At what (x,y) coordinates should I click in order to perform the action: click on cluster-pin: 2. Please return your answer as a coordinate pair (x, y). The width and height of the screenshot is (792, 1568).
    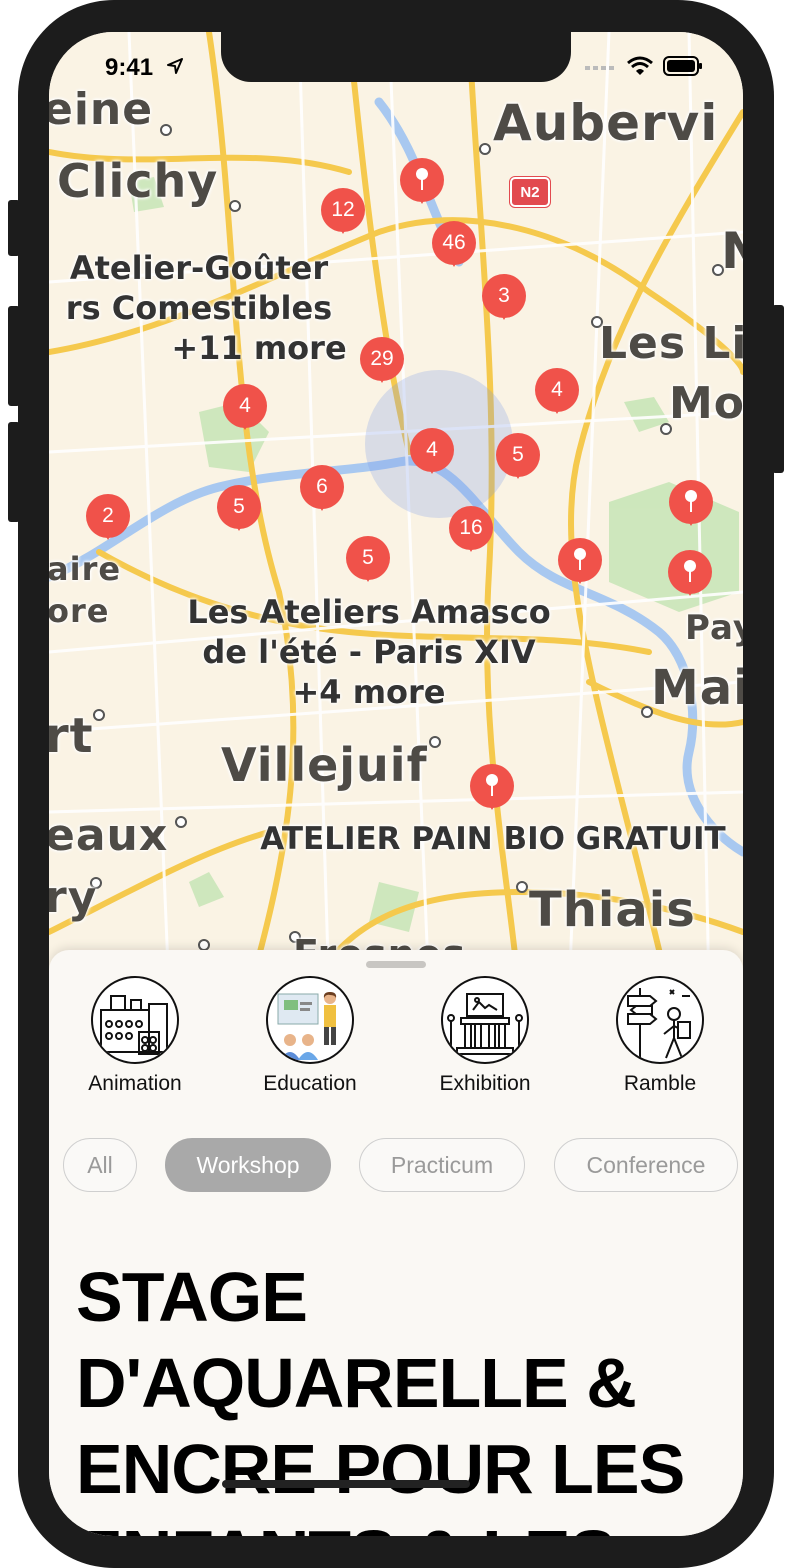
    Looking at the image, I should click on (108, 522).